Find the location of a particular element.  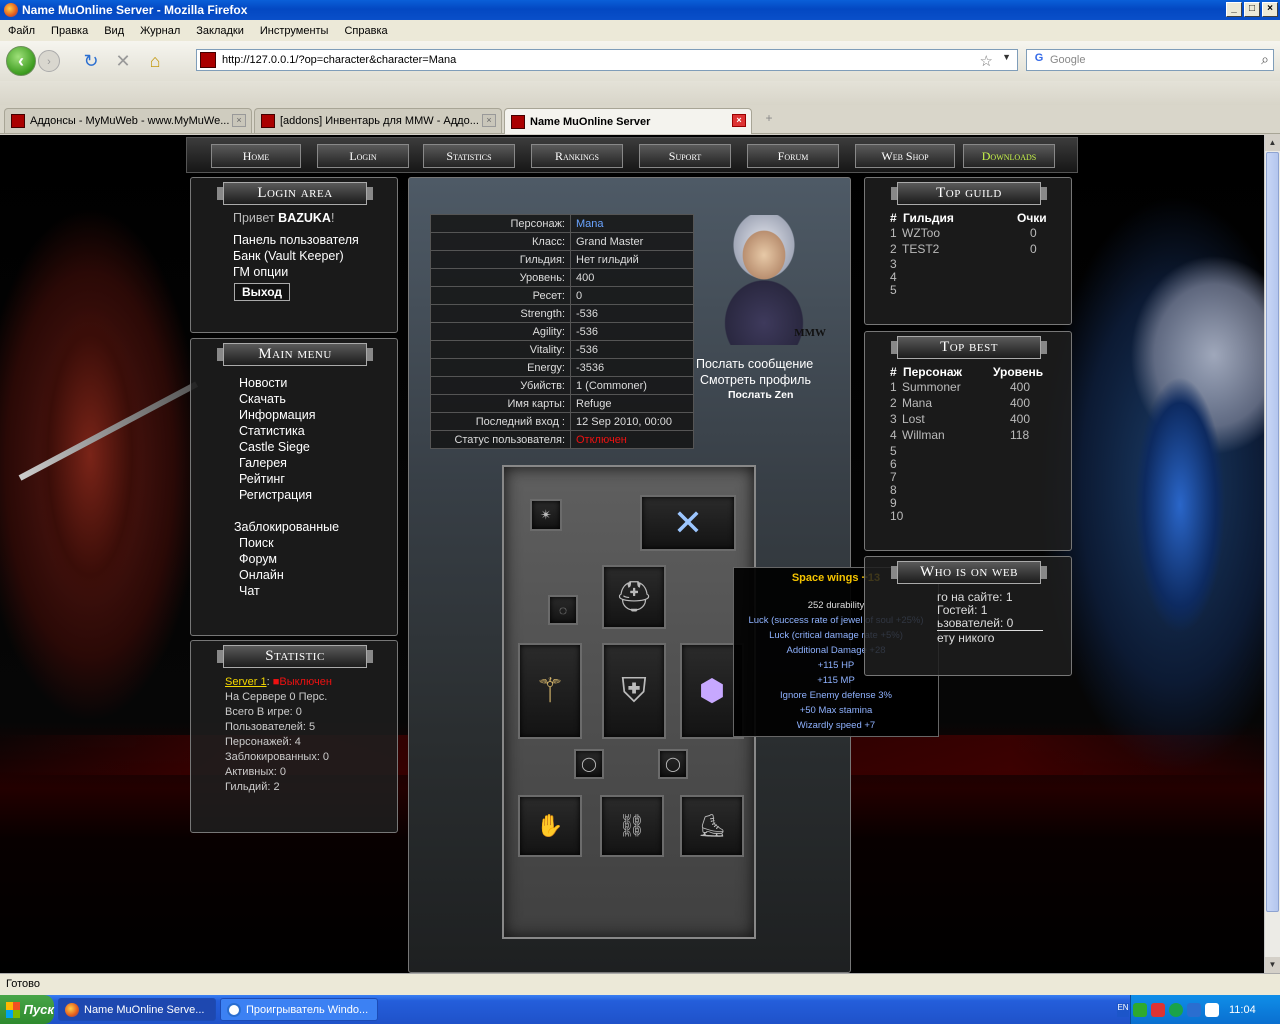

search-box: G Google ⌕ is located at coordinates (1150, 60).